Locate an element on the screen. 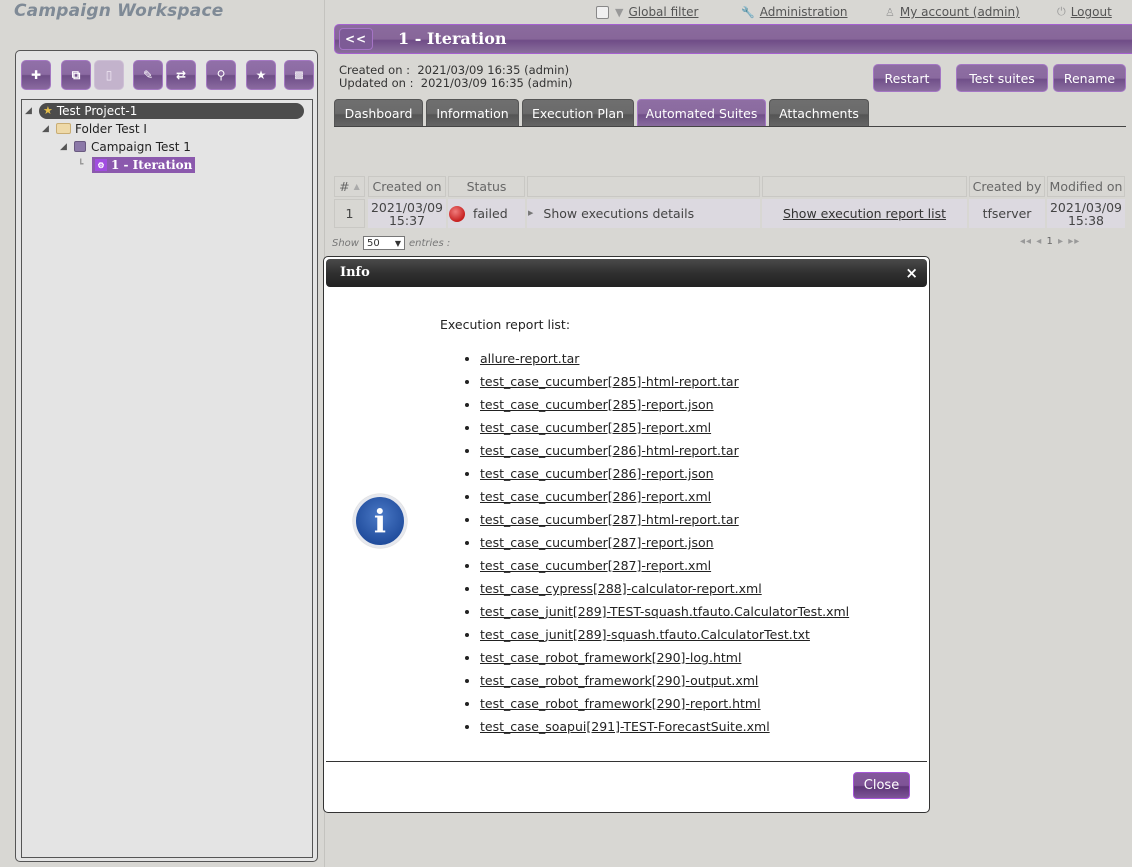 The height and width of the screenshot is (867, 1132). global-filter-link: Global filter is located at coordinates (663, 12).